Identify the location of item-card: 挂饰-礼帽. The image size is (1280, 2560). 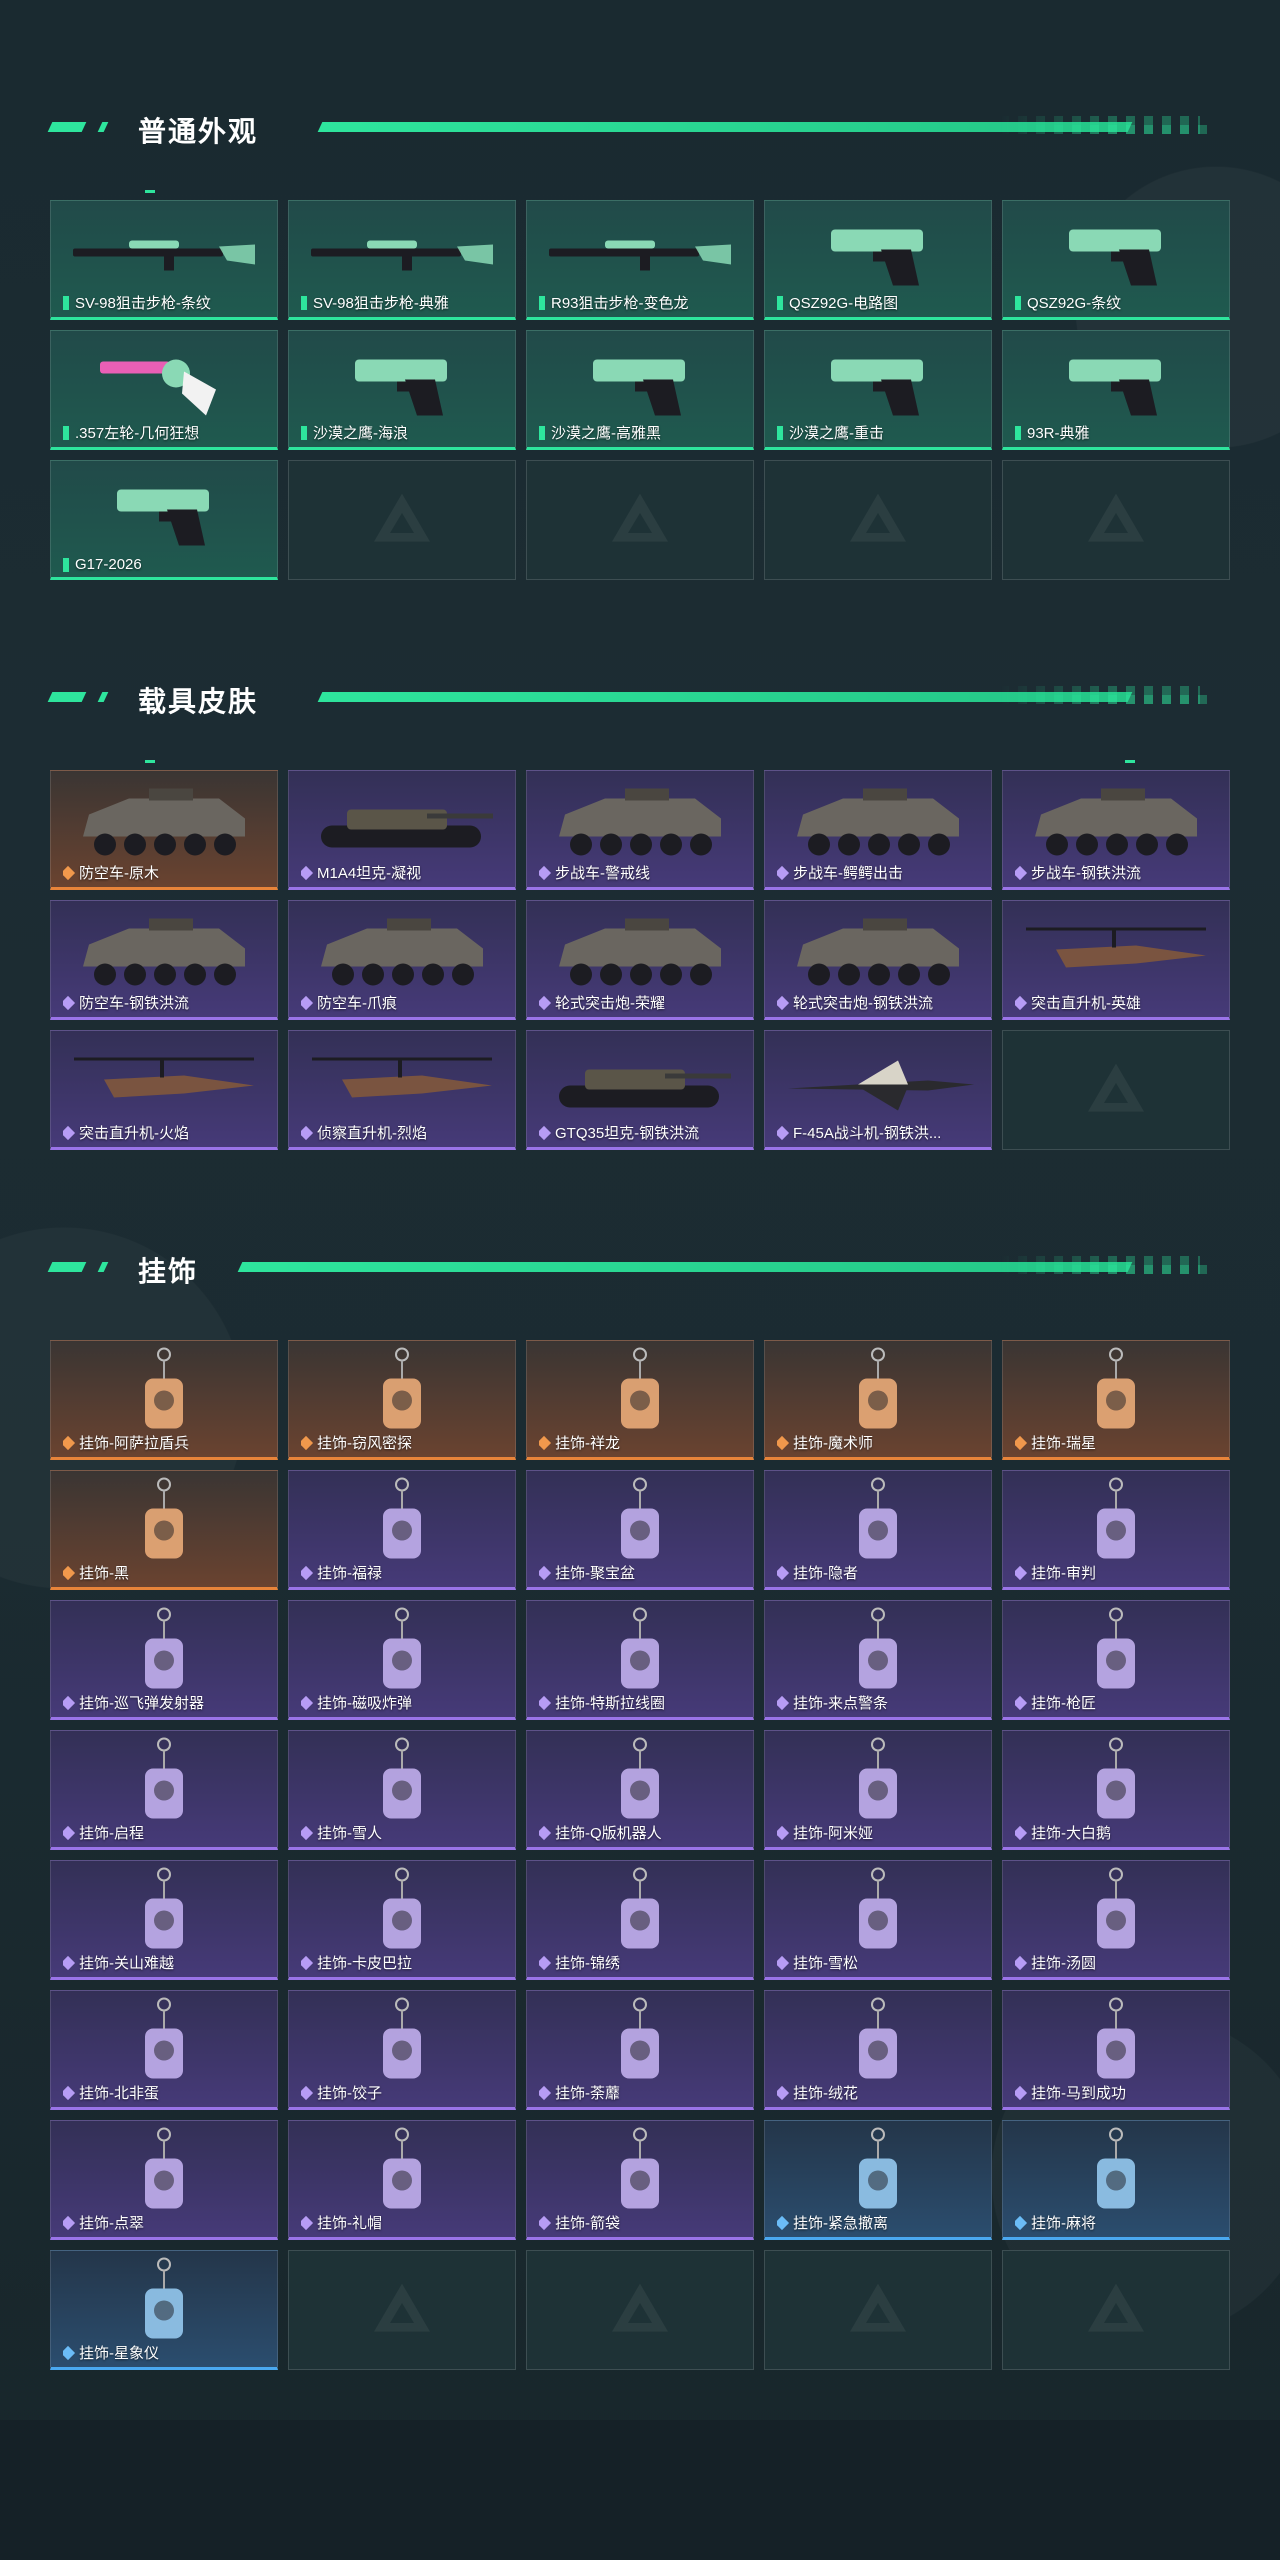
(402, 2180).